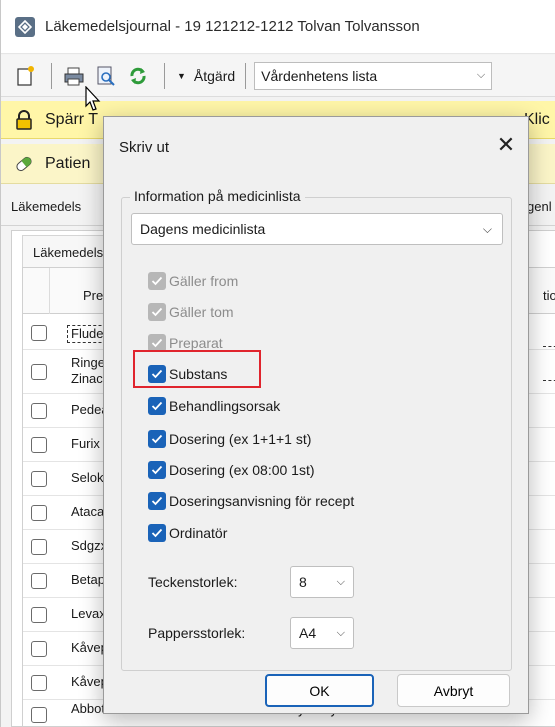 This screenshot has height=727, width=555. Describe the element at coordinates (106, 76) in the screenshot. I see `print-preview-icon` at that location.